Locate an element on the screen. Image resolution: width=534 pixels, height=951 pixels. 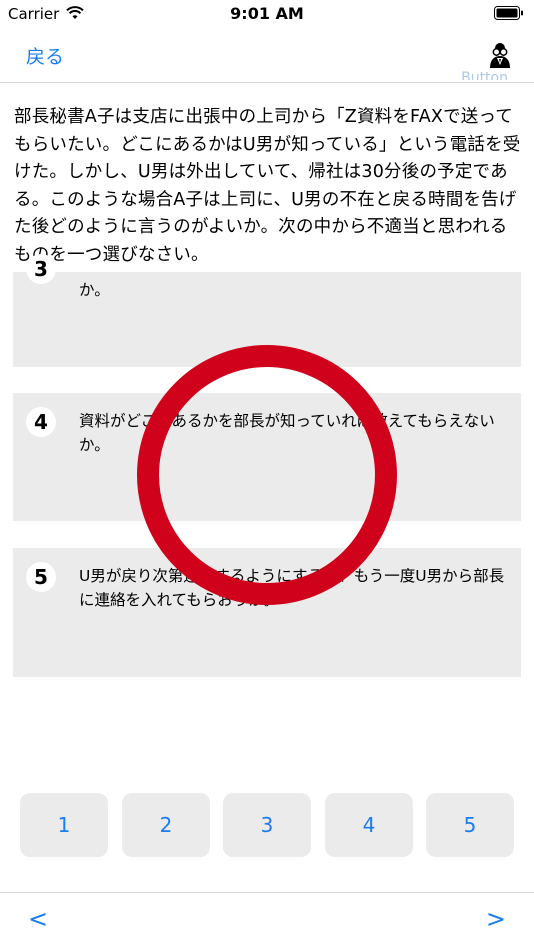
bottom-toolbar: < > is located at coordinates (267, 921).